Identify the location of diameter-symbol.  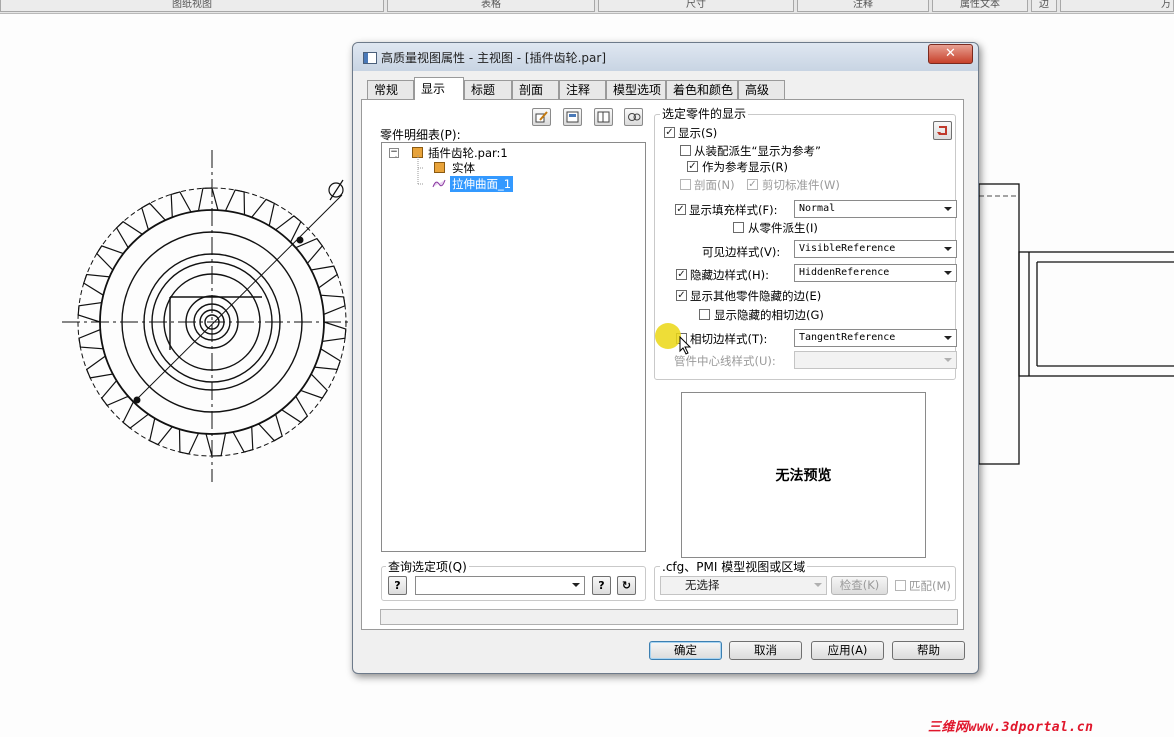
(336, 190).